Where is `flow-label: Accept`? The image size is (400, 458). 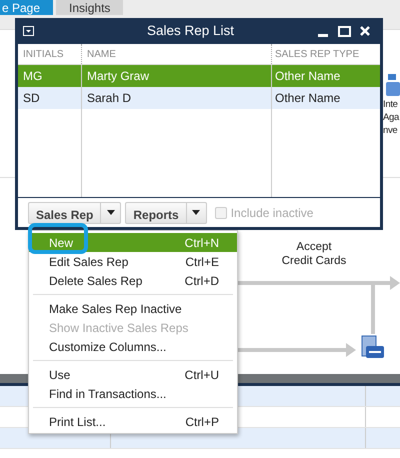 flow-label: Accept is located at coordinates (314, 247).